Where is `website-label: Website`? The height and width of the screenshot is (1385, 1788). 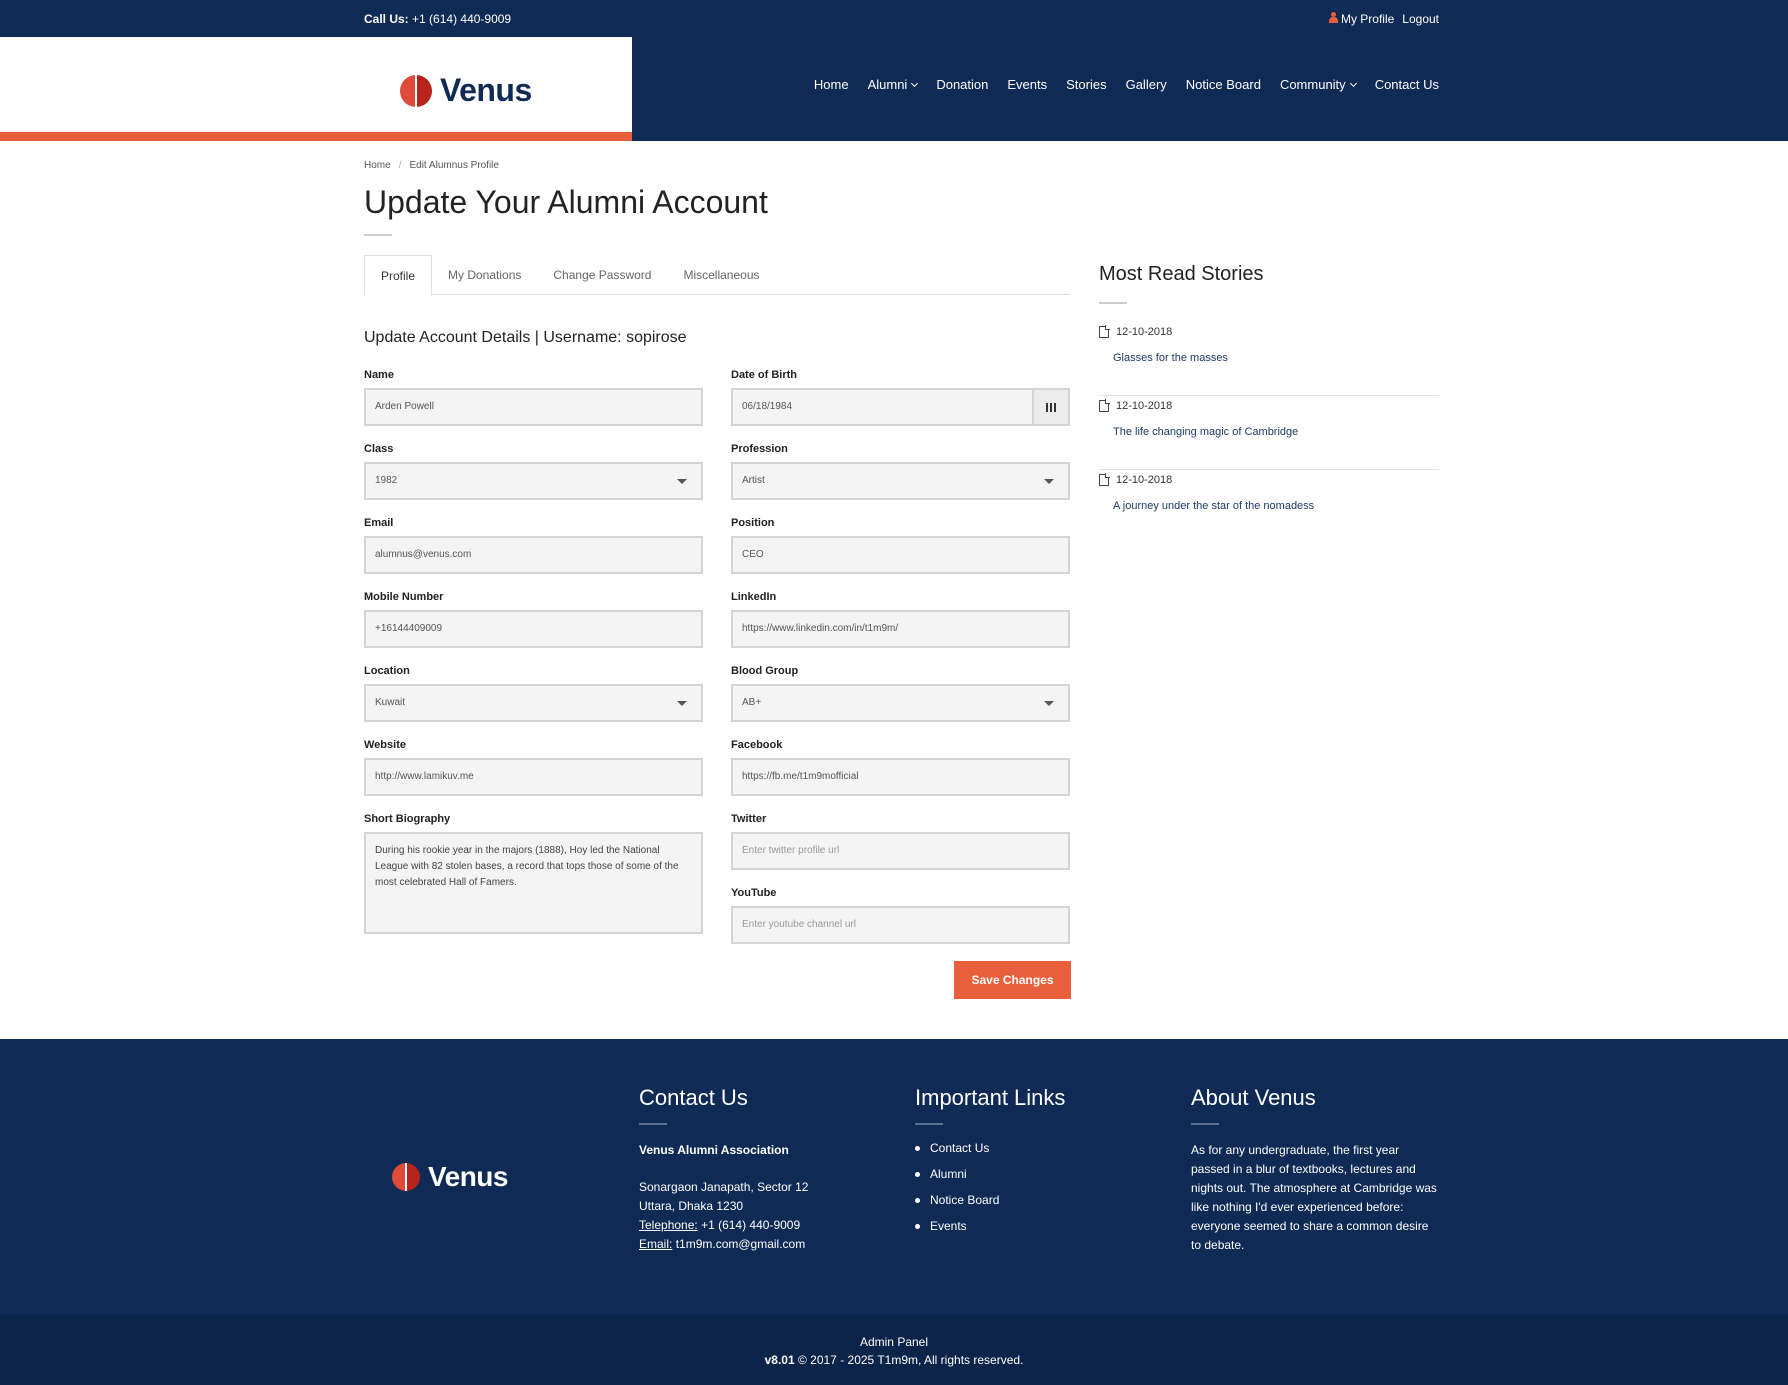 website-label: Website is located at coordinates (385, 745).